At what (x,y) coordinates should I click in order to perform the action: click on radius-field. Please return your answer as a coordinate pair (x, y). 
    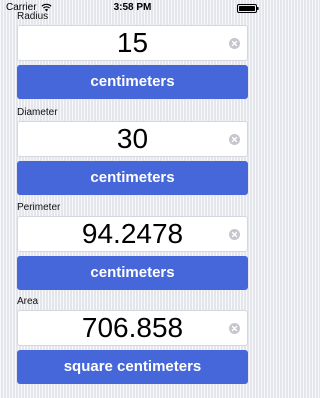
    Looking at the image, I should click on (132, 43).